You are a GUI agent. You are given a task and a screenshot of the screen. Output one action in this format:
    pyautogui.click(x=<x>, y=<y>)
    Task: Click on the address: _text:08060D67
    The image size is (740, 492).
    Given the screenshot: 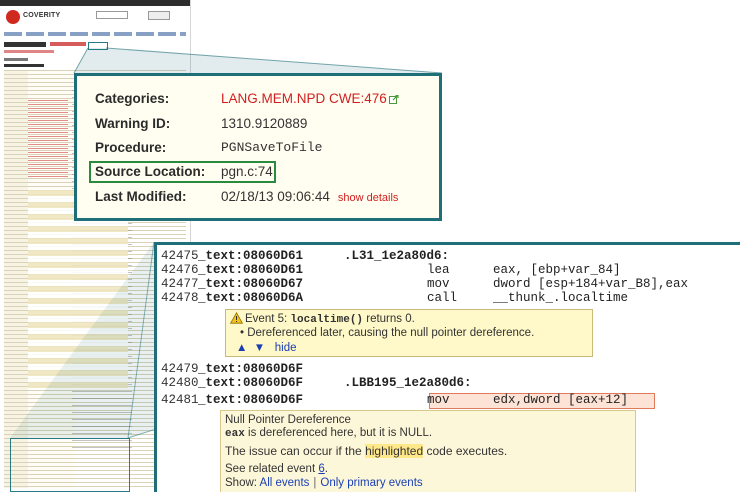 What is the action you would take?
    pyautogui.click(x=251, y=284)
    